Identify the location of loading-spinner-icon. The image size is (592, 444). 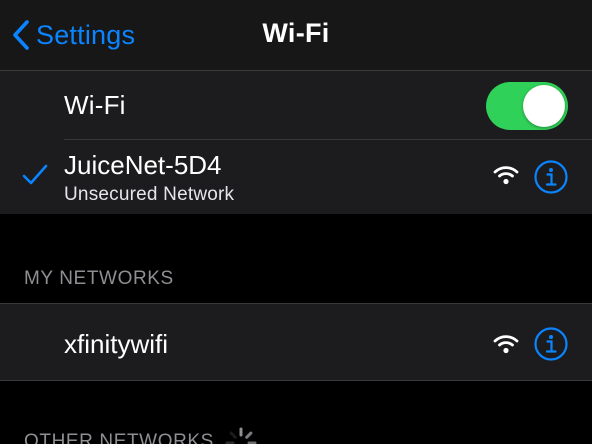
(241, 435).